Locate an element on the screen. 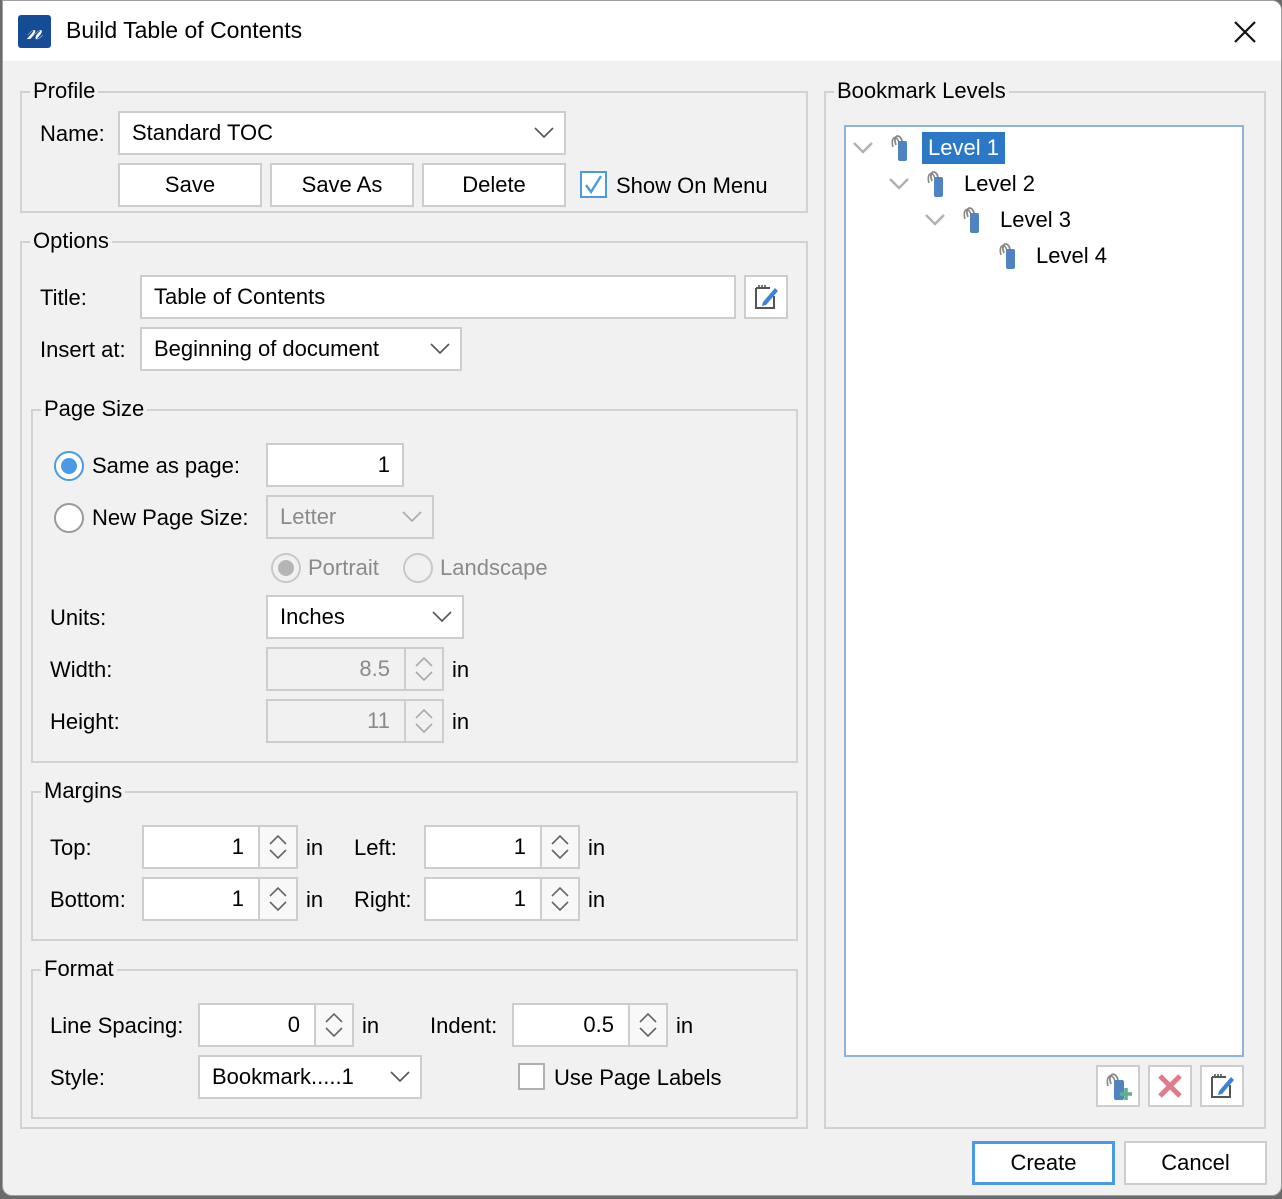  same-as-page-input: 1 is located at coordinates (335, 465).